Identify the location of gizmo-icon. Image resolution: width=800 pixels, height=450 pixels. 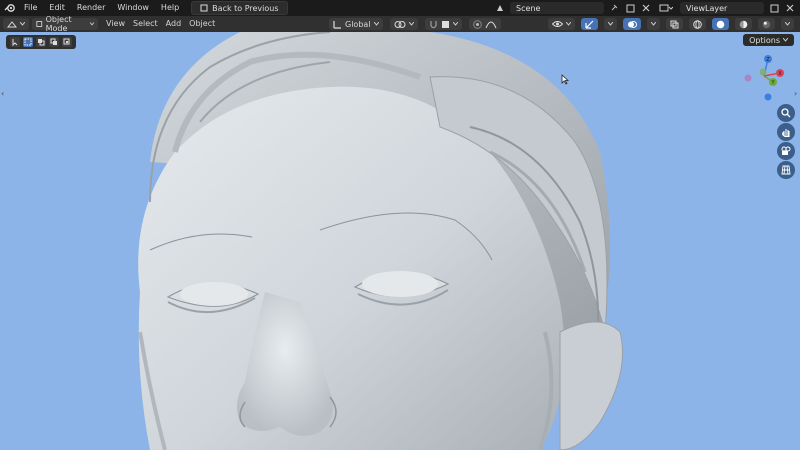
(589, 24).